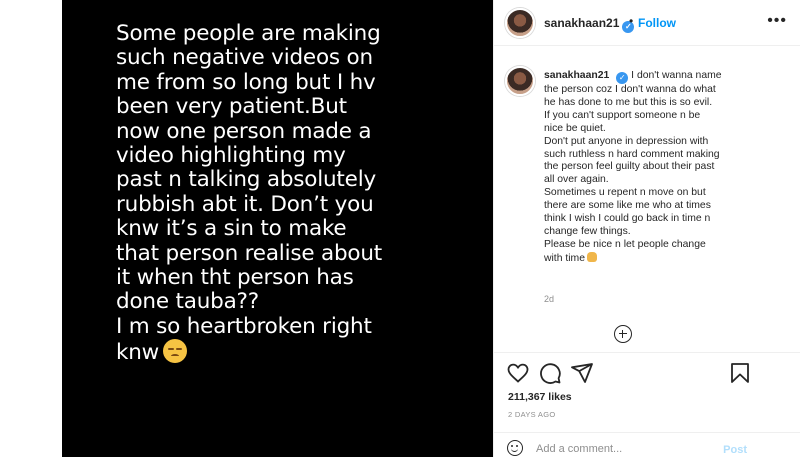 The image size is (800, 457). Describe the element at coordinates (576, 75) in the screenshot. I see `caption-username: sanakhaan21` at that location.